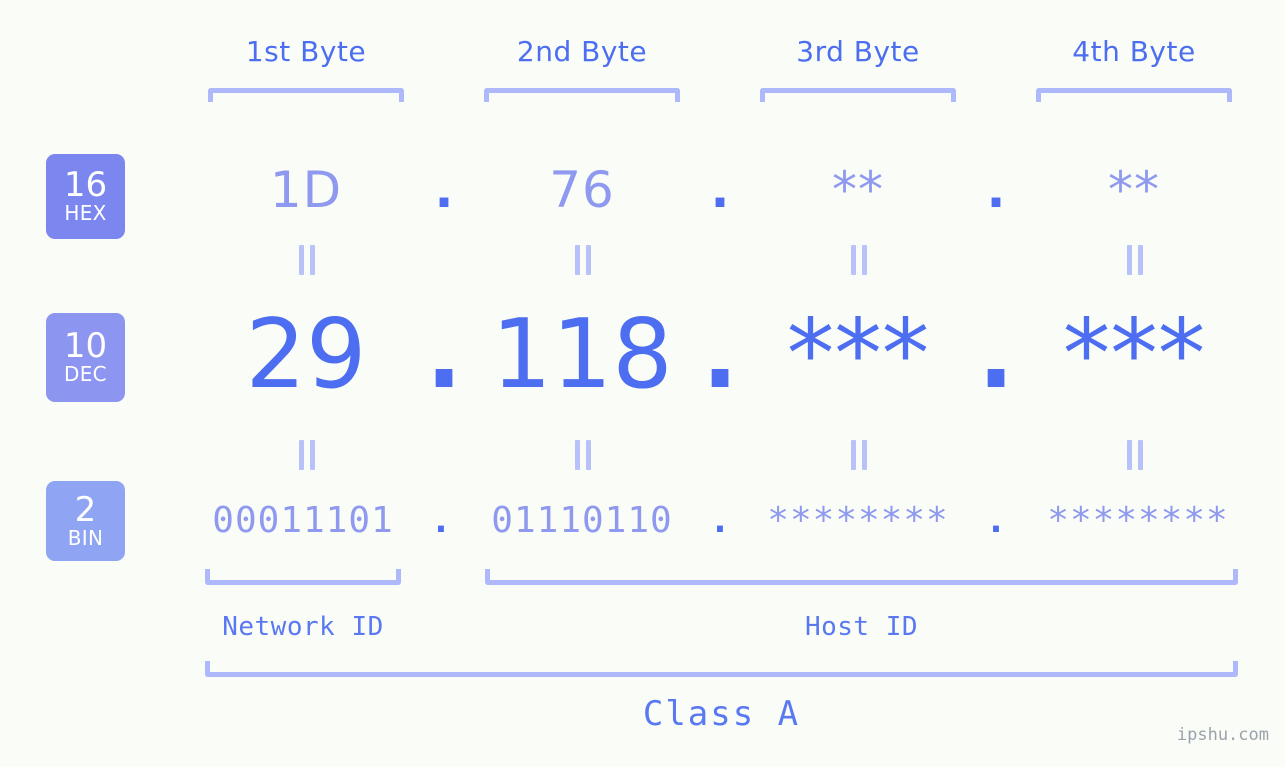  What do you see at coordinates (85, 509) in the screenshot?
I see `radix-badge-bin-number: 2` at bounding box center [85, 509].